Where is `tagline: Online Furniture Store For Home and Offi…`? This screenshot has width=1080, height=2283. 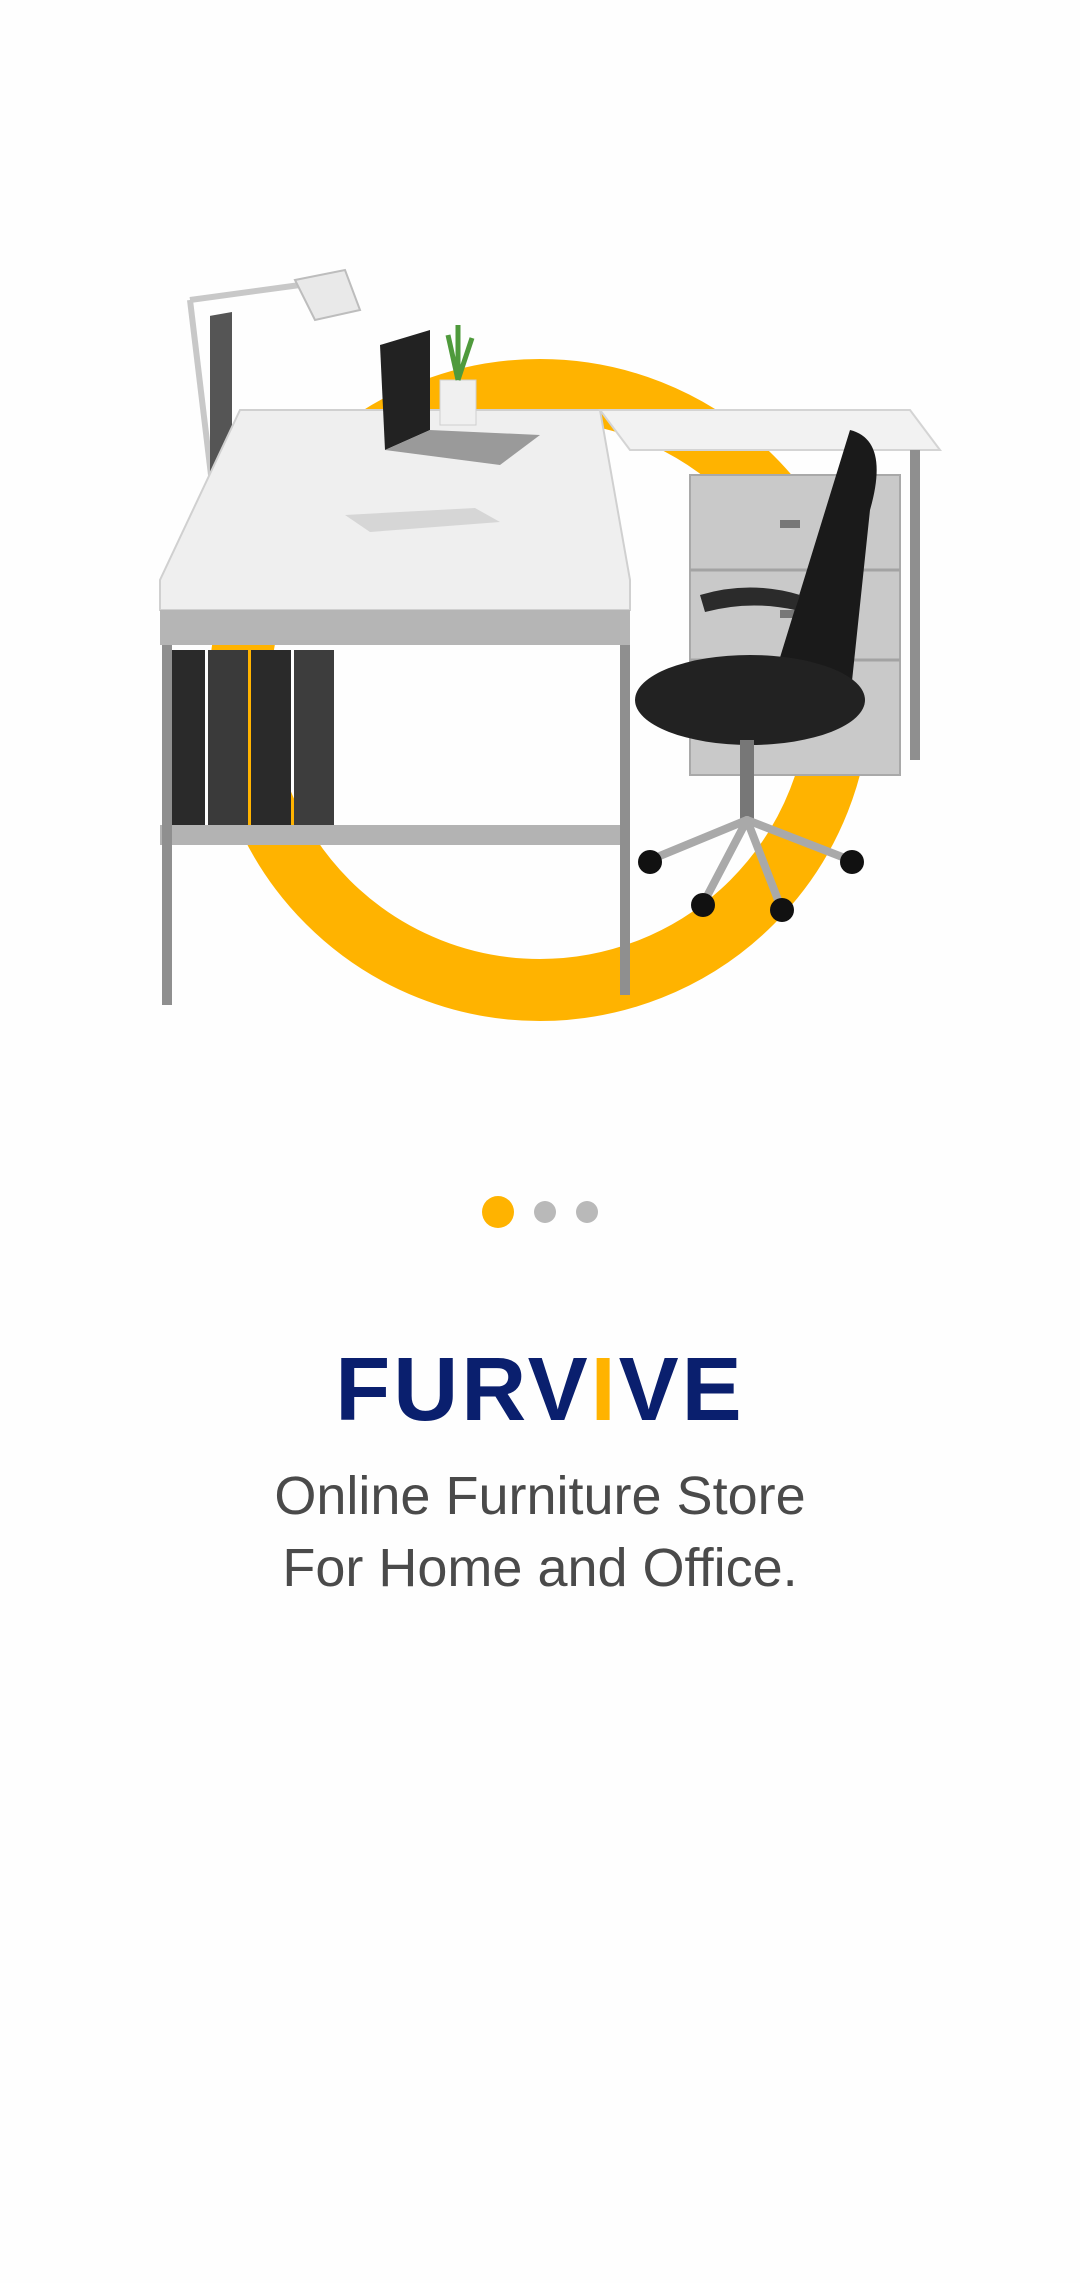 tagline: Online Furniture Store For Home and Offi… is located at coordinates (540, 1532).